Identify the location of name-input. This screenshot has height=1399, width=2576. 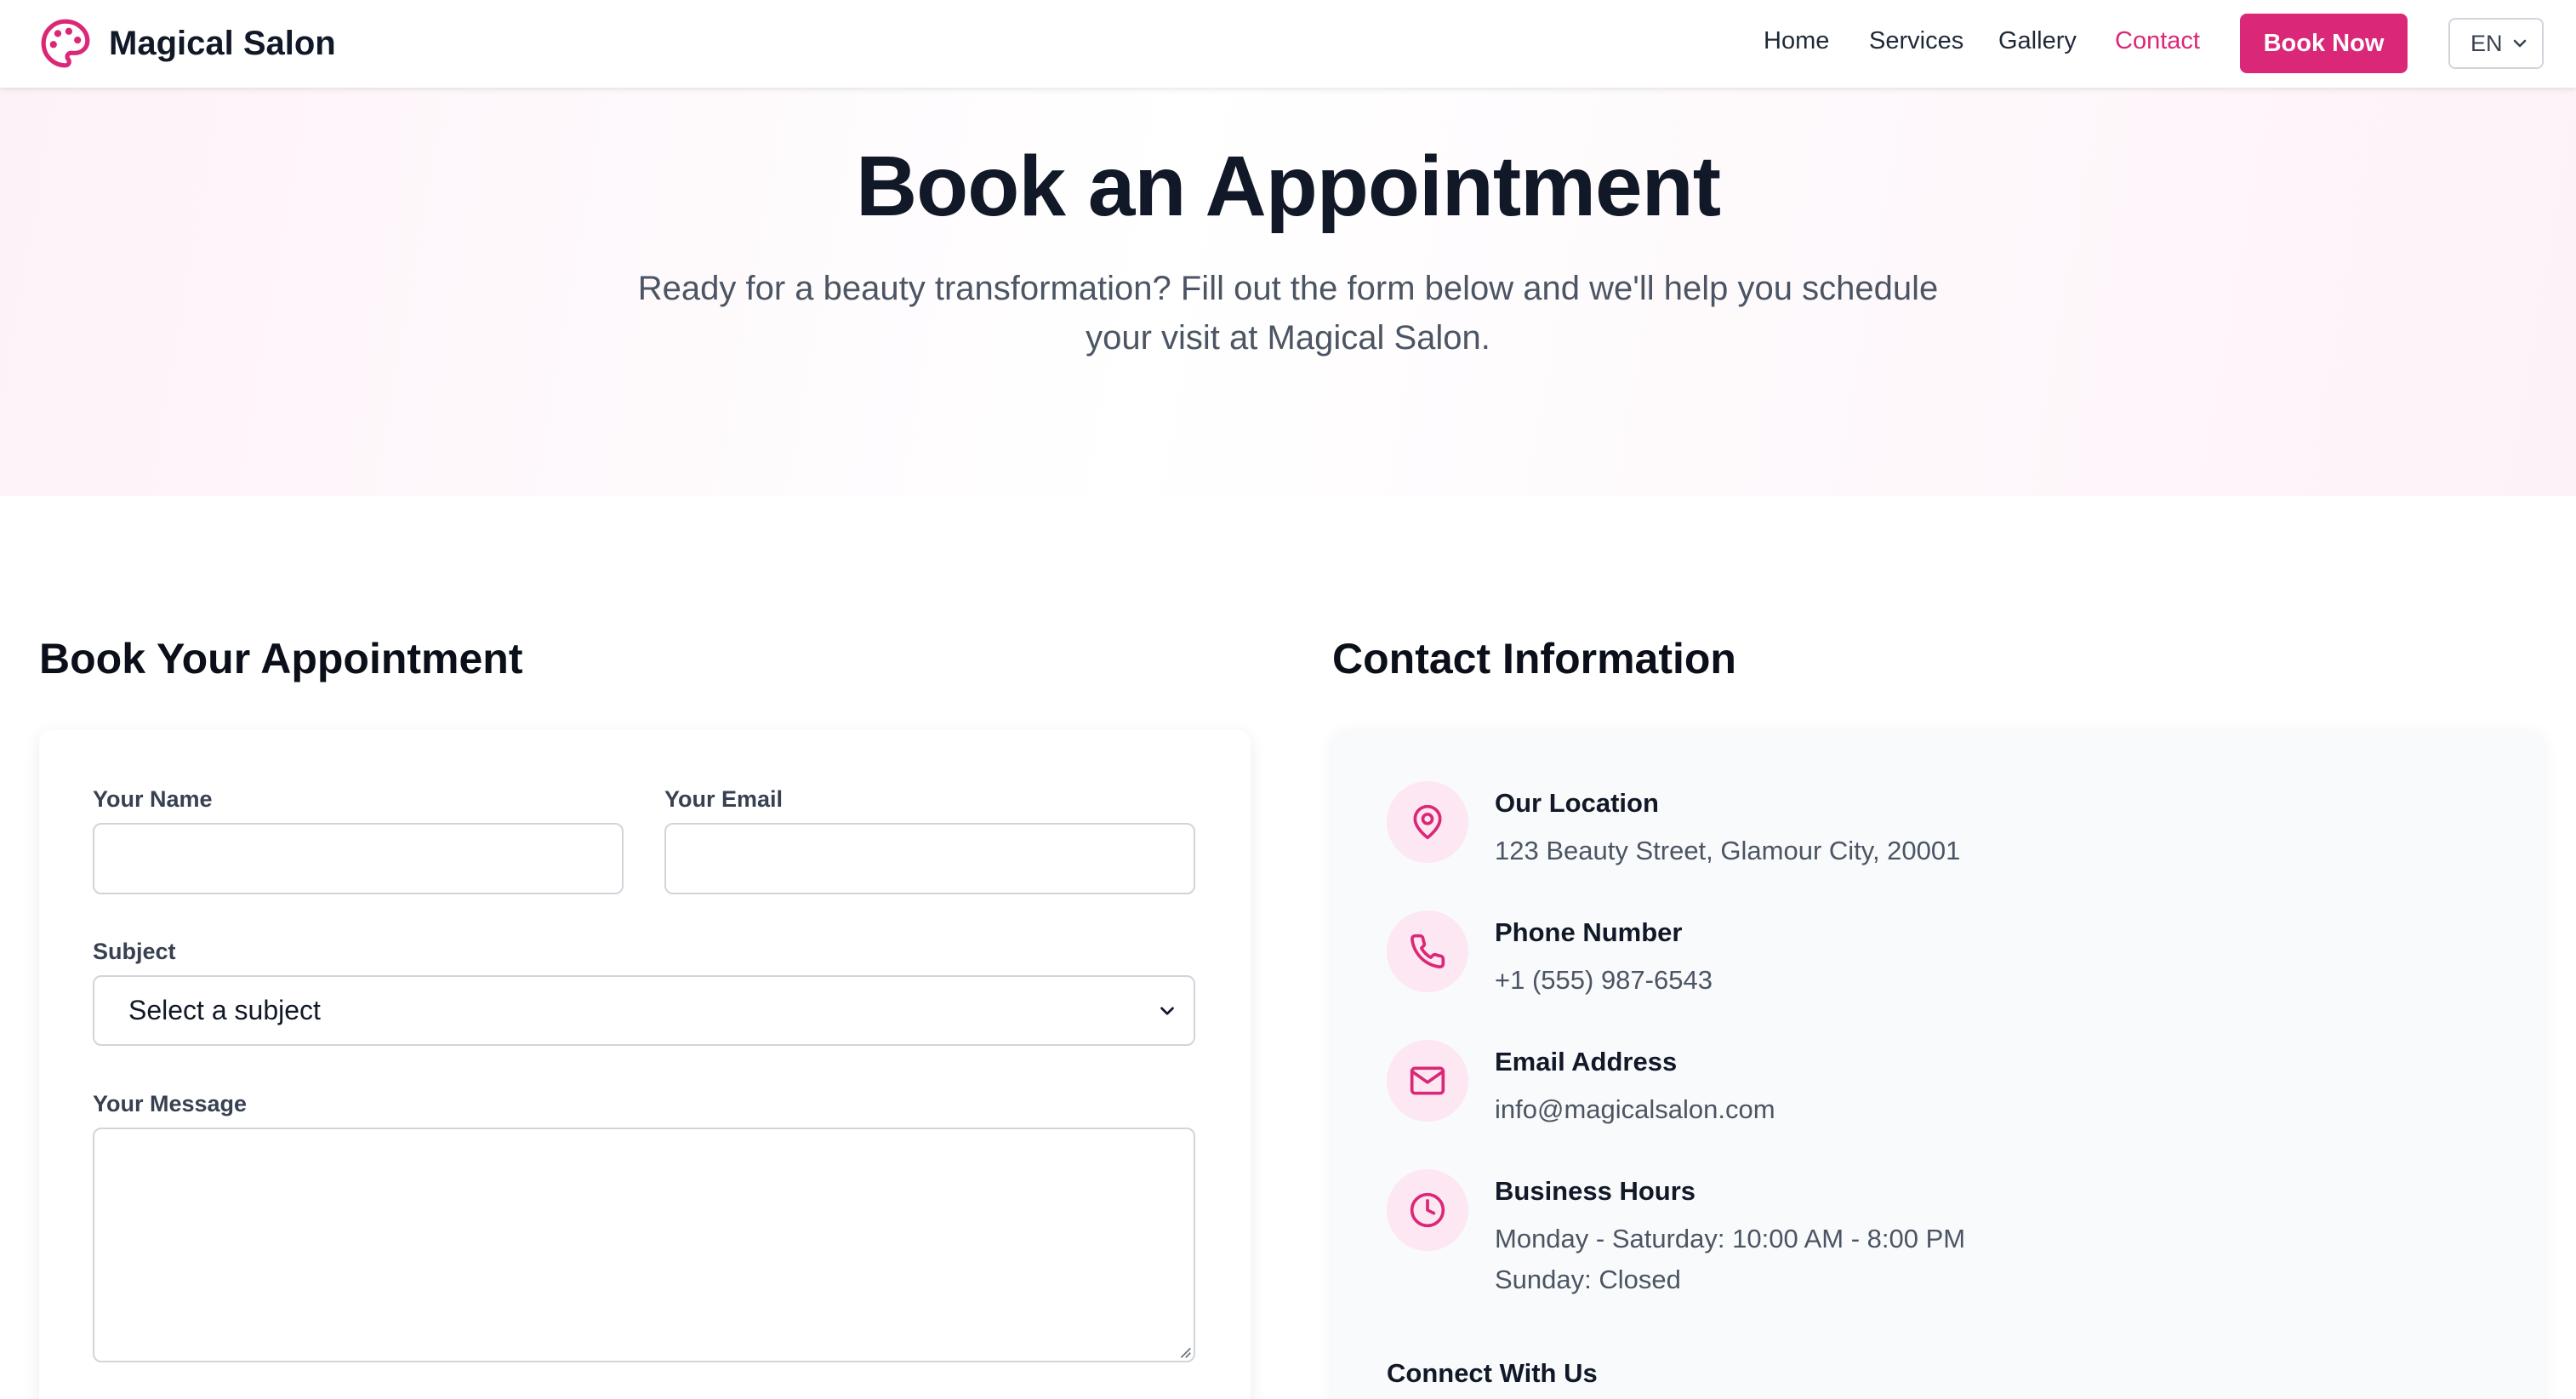
(358, 858).